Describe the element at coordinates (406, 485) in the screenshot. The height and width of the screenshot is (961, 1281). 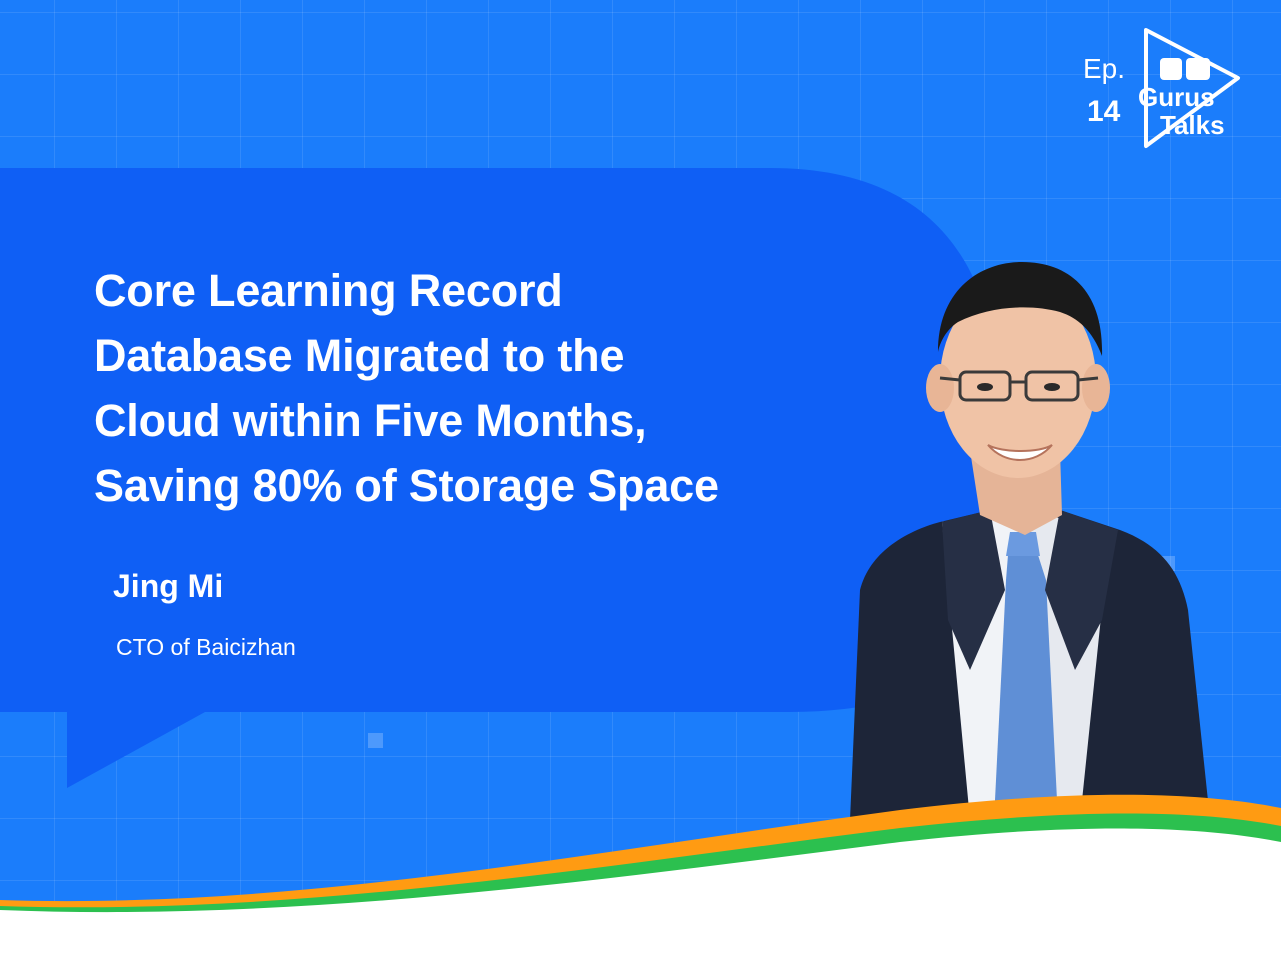
I see `headline-line: Saving 80% of Storage Space` at that location.